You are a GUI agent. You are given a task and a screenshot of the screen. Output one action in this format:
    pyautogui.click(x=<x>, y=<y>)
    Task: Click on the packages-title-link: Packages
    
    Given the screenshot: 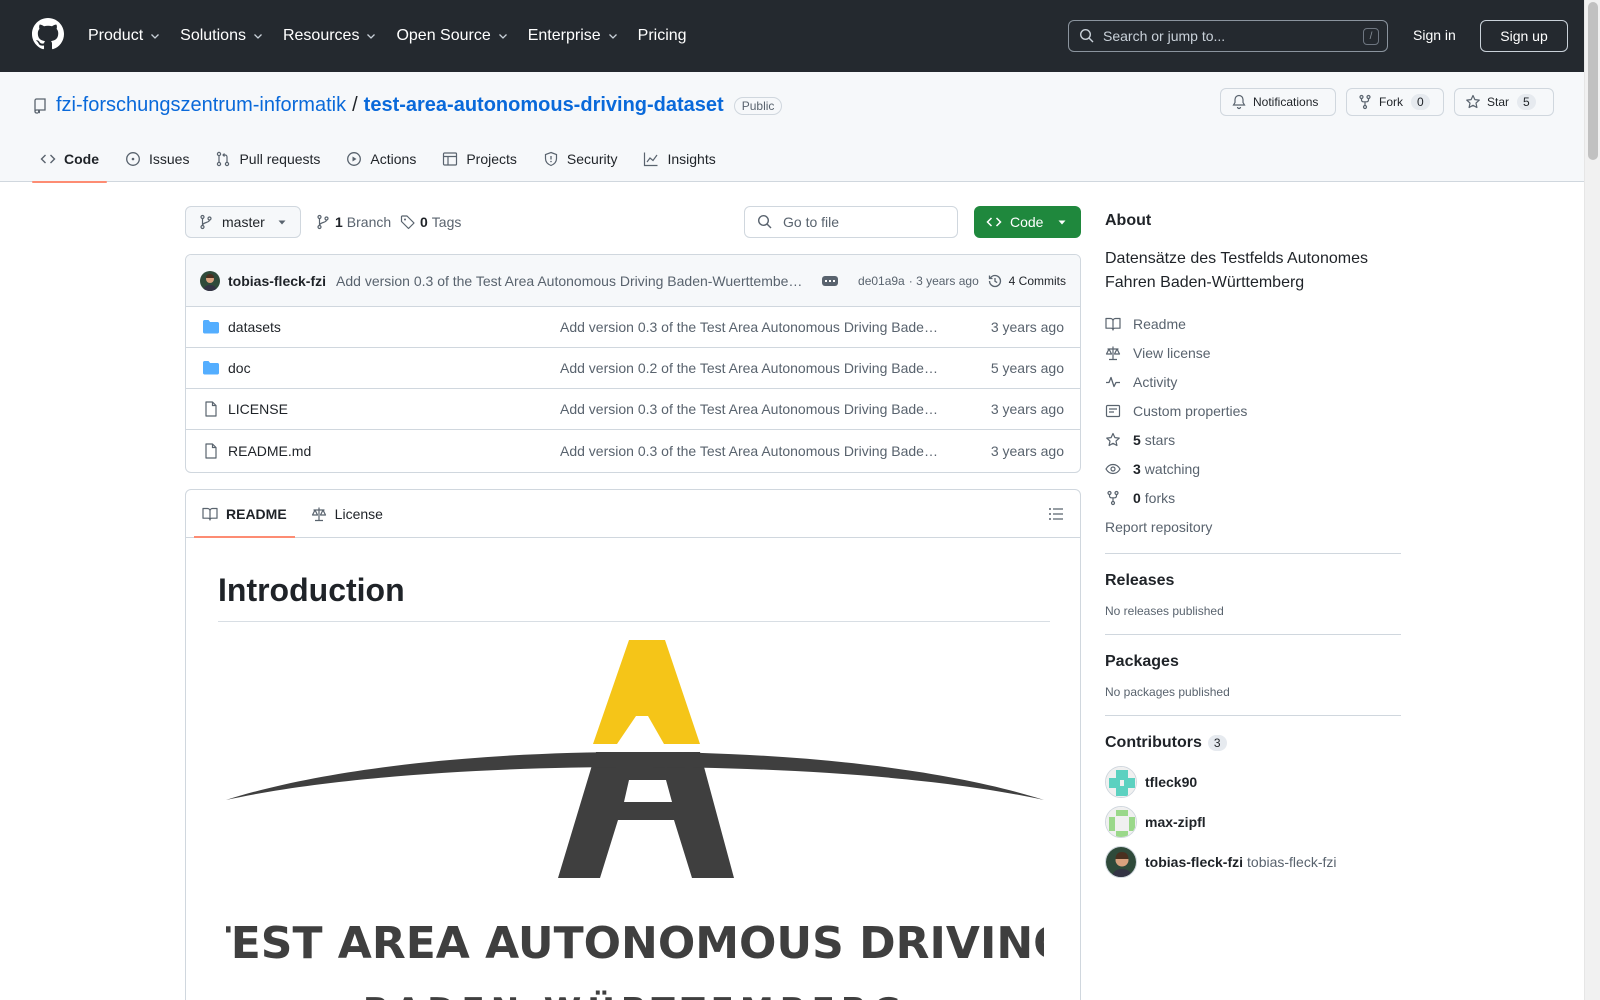 What is the action you would take?
    pyautogui.click(x=1142, y=661)
    